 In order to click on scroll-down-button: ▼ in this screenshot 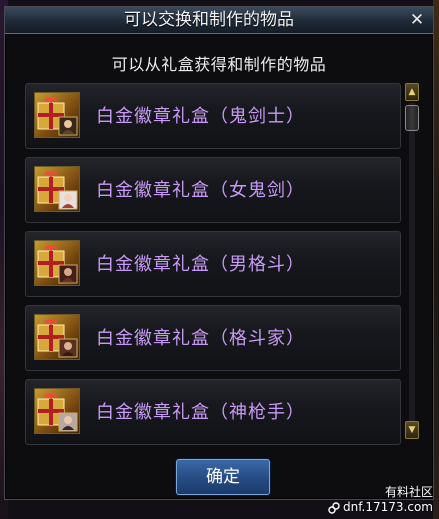, I will do `click(412, 430)`.